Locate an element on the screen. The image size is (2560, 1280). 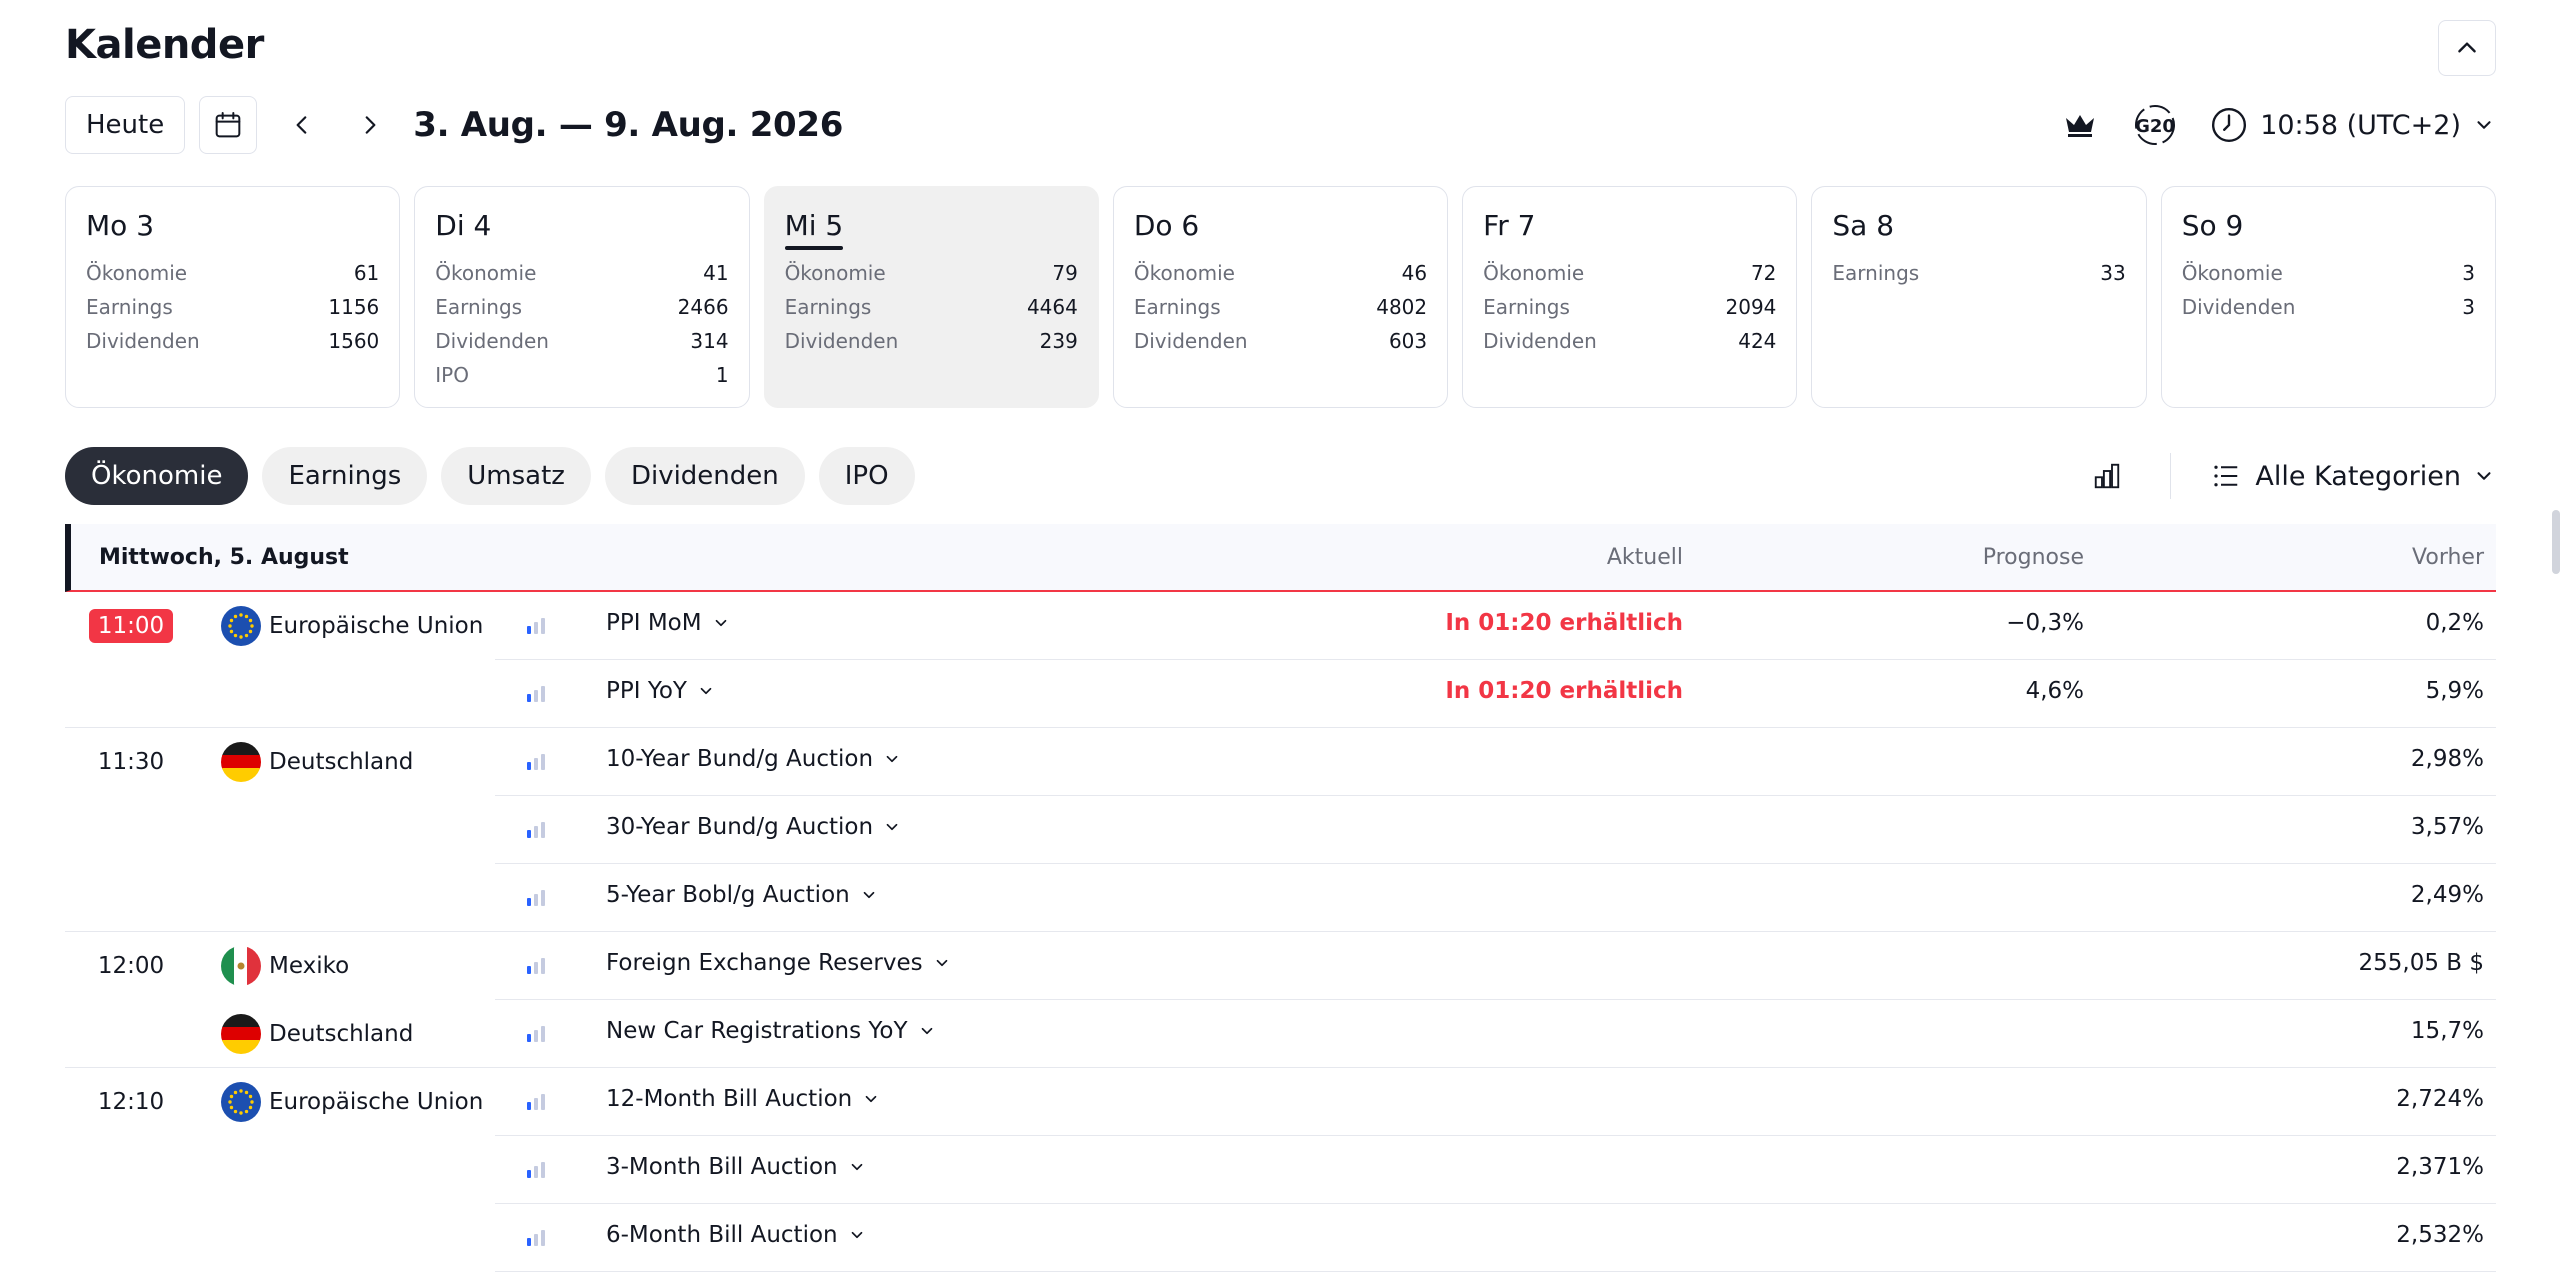
event-name: PPI YoY is located at coordinates (660, 691).